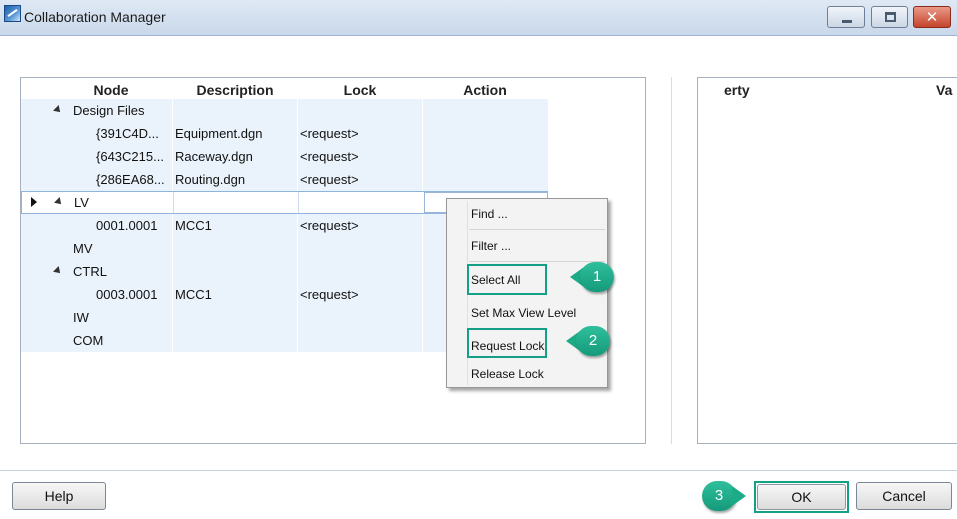 The height and width of the screenshot is (519, 957). Describe the element at coordinates (95, 17) in the screenshot. I see `window-title: Collaboration Manager` at that location.